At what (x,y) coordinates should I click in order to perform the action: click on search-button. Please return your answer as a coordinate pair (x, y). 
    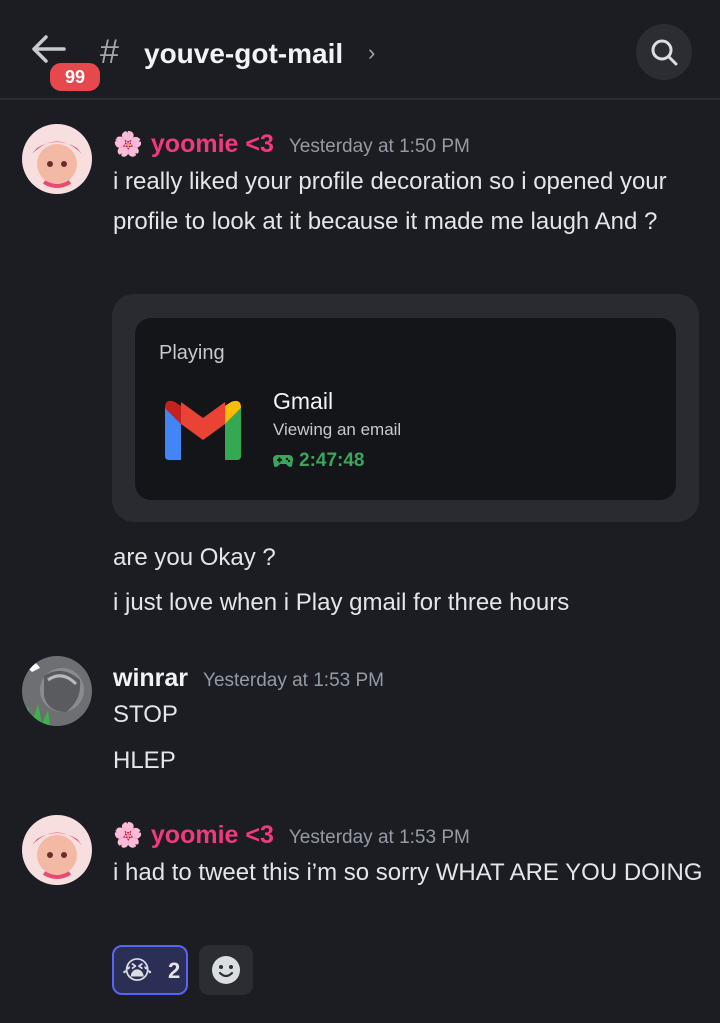
    Looking at the image, I should click on (664, 52).